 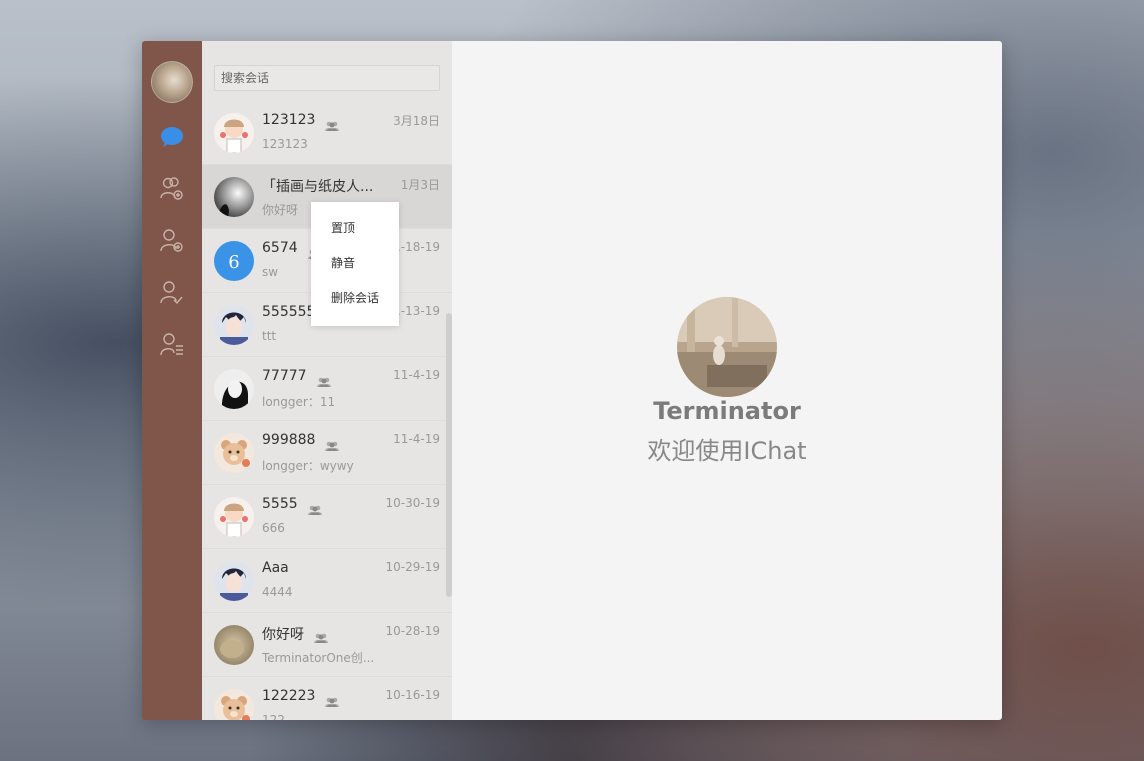 I want to click on conversation-preview: 你好呀, so click(x=280, y=210).